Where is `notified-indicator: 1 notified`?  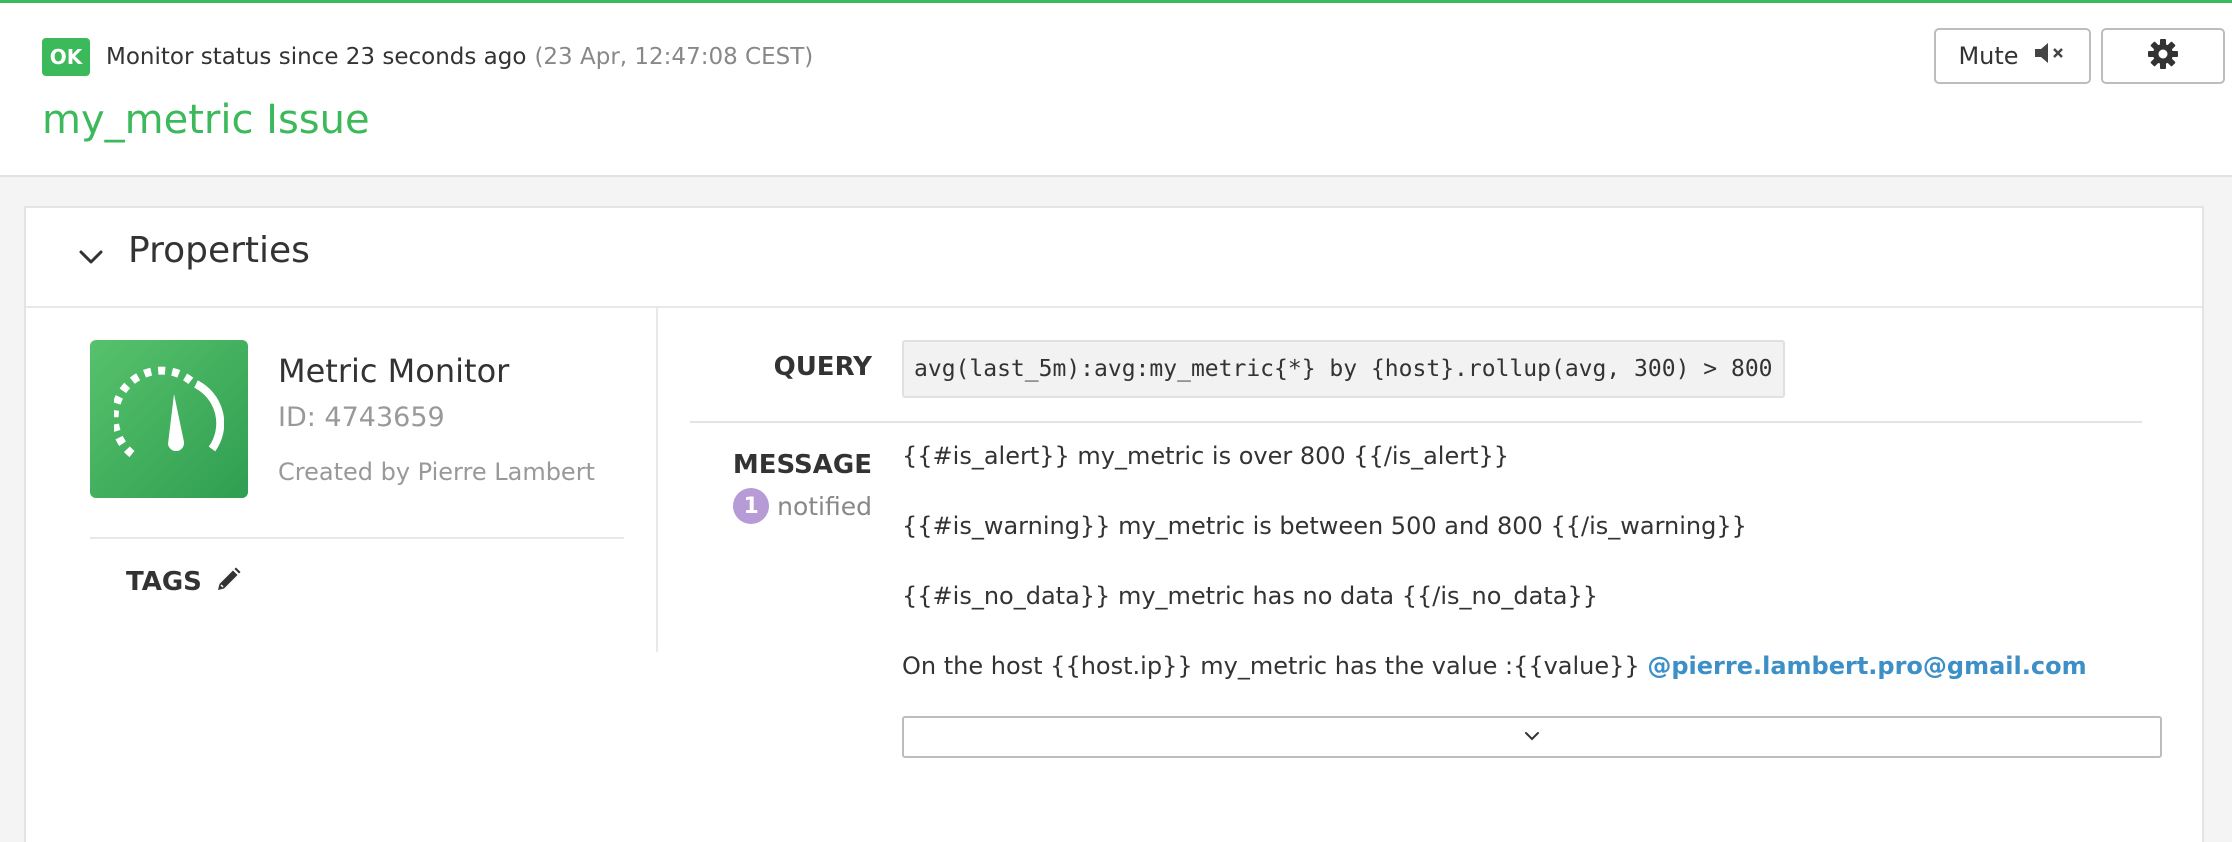
notified-indicator: 1 notified is located at coordinates (800, 506).